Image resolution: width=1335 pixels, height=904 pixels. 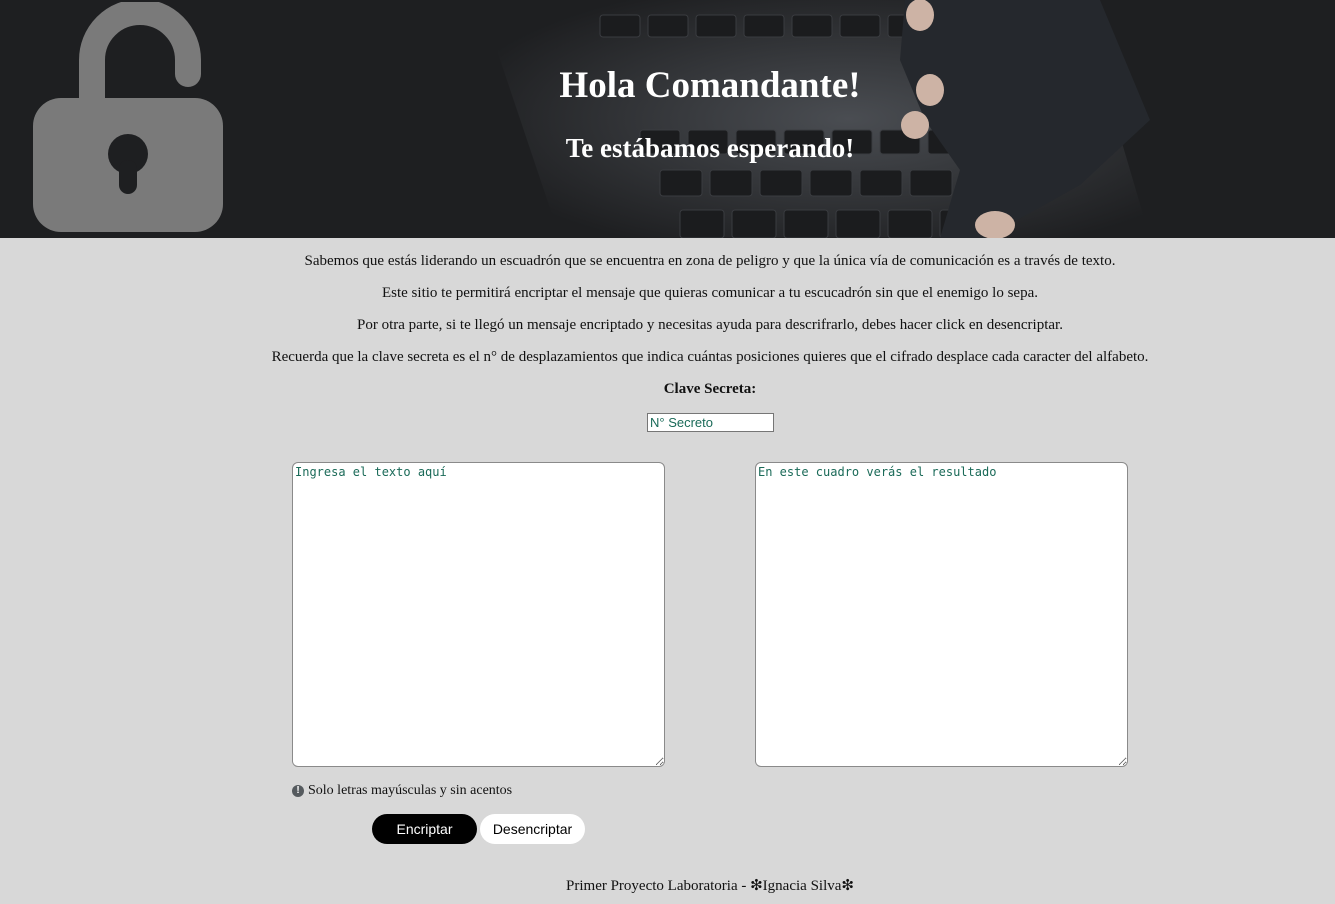 I want to click on result-textarea, so click(x=941, y=614).